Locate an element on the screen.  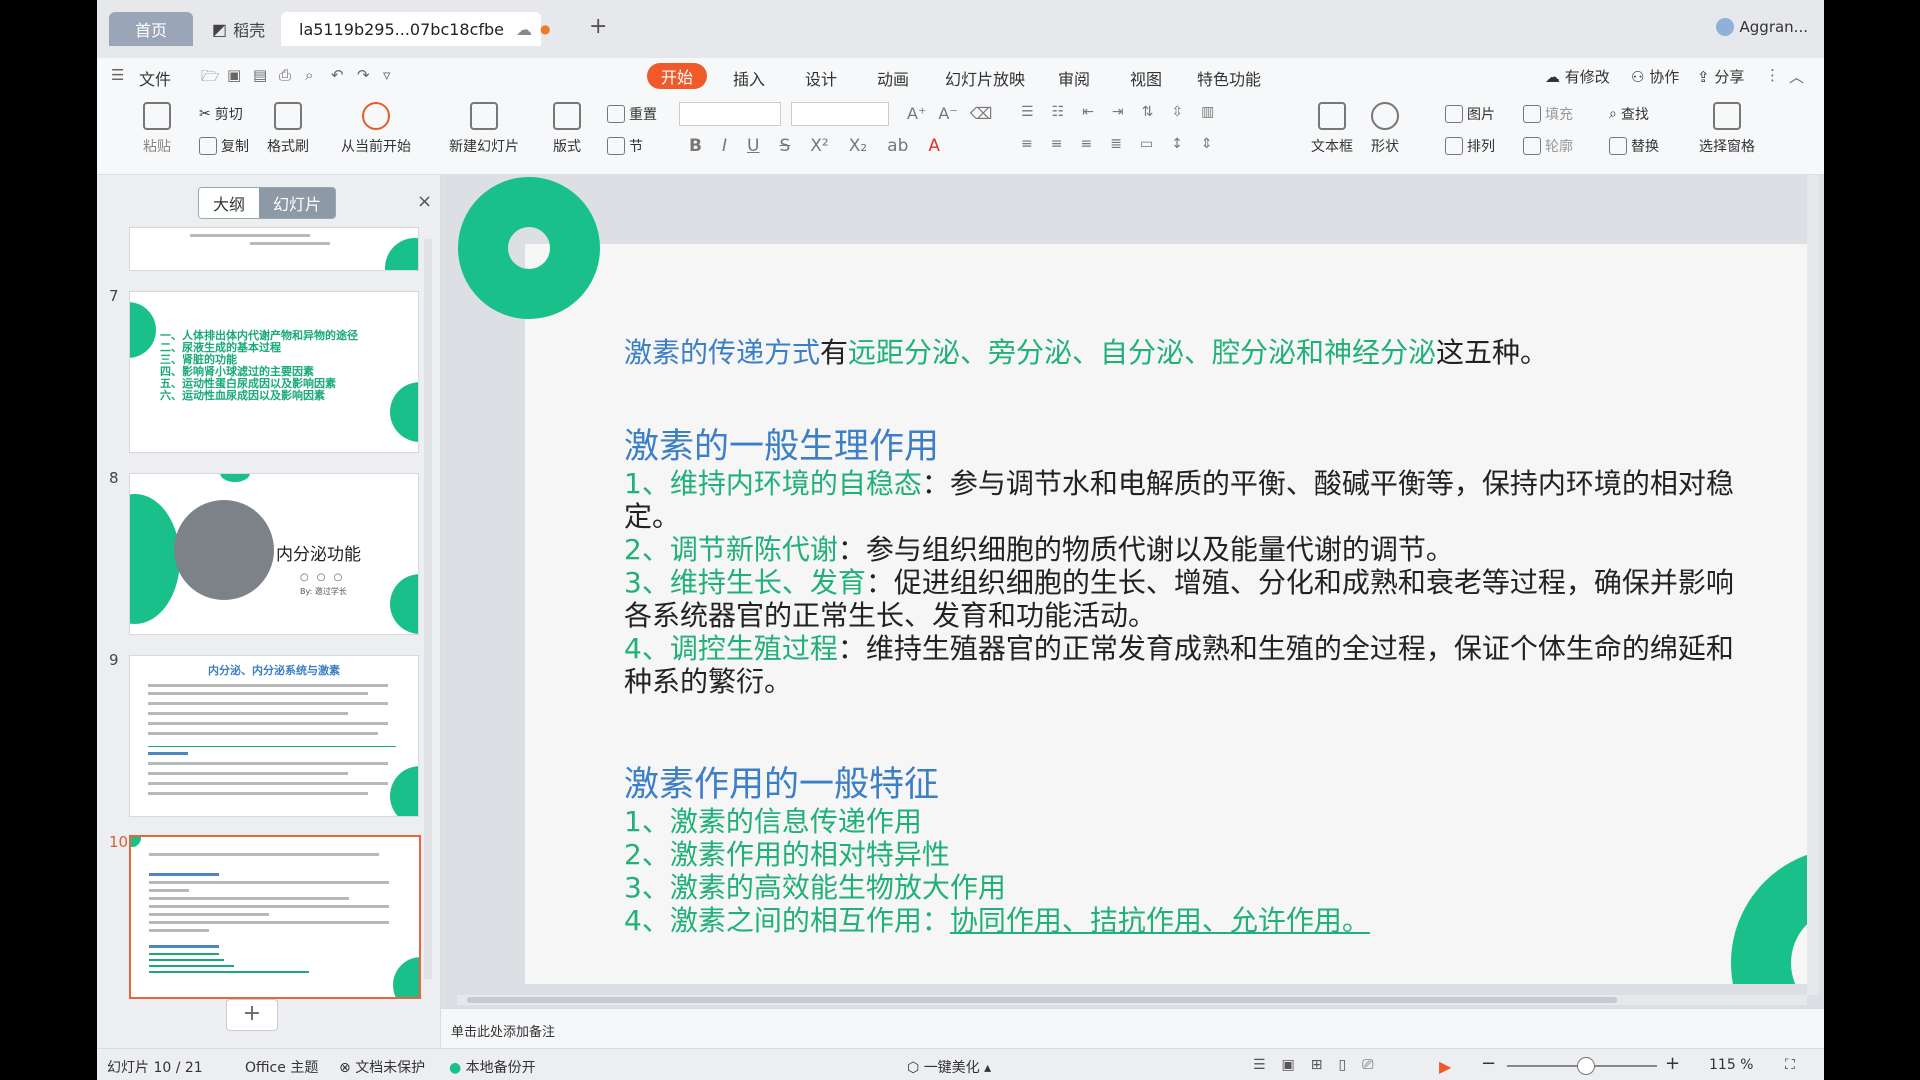
strikethrough-icon: S is located at coordinates (784, 146).